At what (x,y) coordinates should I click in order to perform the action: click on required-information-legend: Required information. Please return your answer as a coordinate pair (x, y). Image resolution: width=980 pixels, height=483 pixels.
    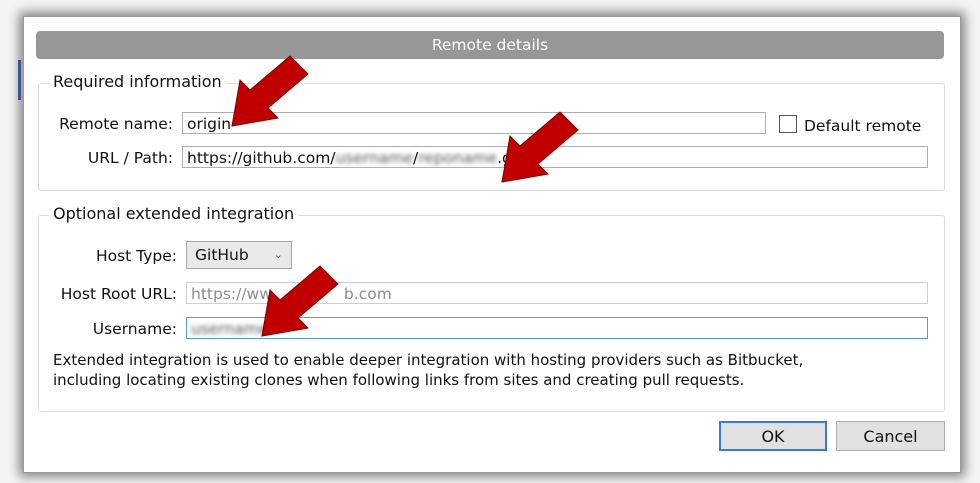
    Looking at the image, I should click on (137, 81).